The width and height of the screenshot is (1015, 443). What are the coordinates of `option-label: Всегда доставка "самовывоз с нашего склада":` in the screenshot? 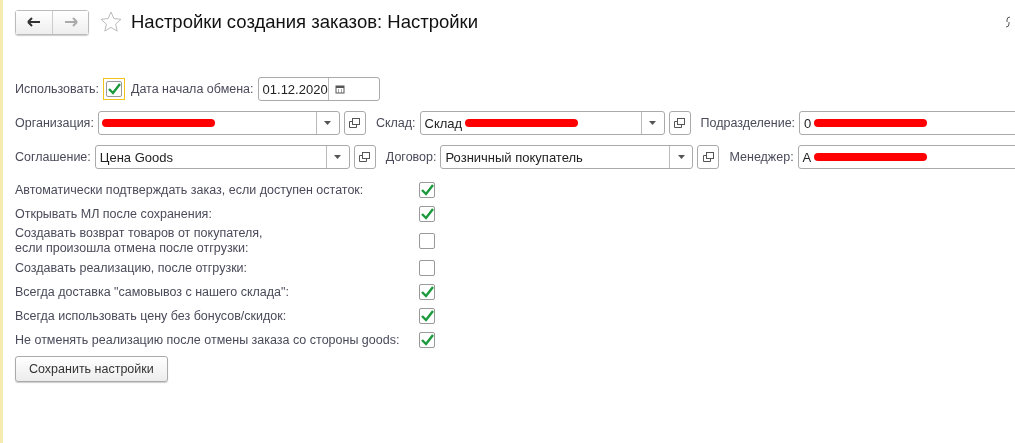 It's located at (152, 292).